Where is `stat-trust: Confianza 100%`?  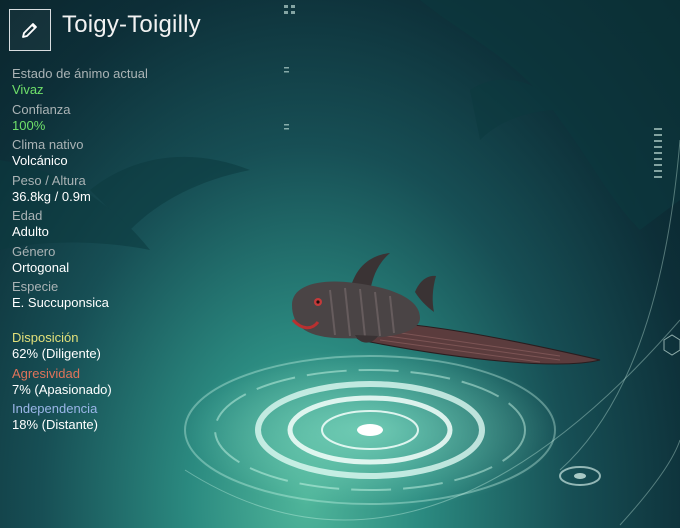 stat-trust: Confianza 100% is located at coordinates (102, 120).